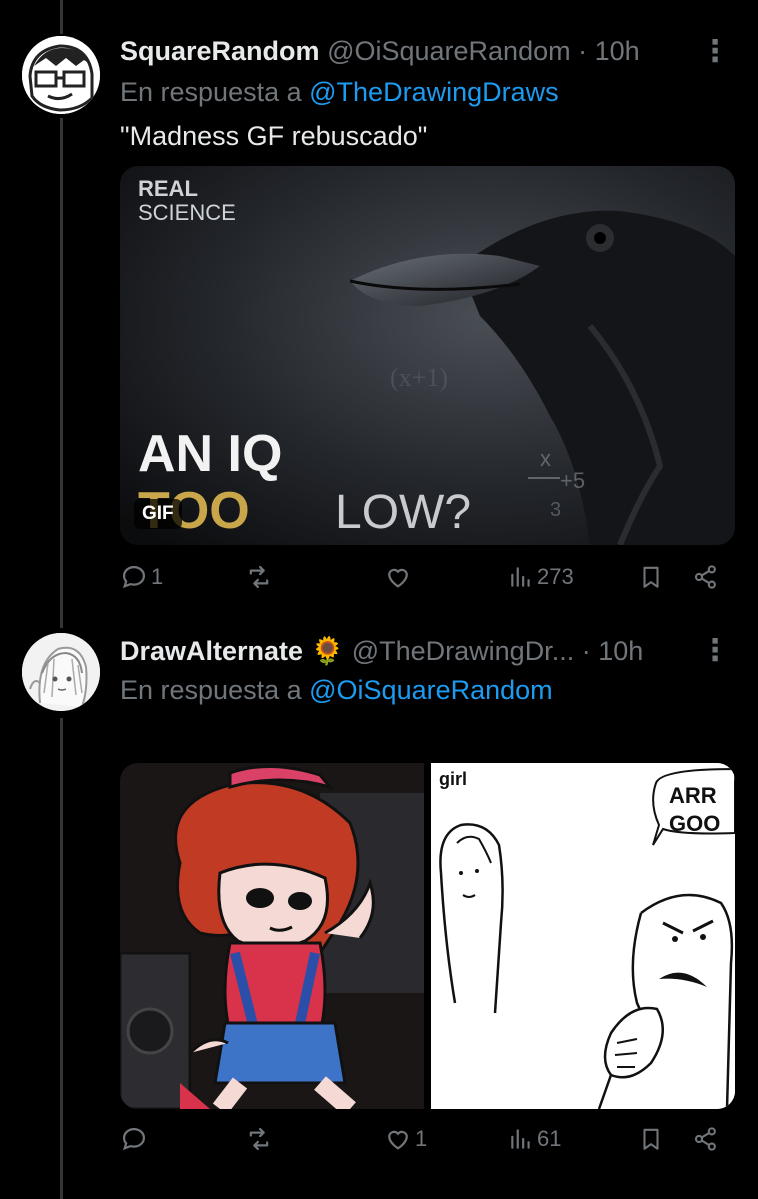  What do you see at coordinates (187, 212) in the screenshot?
I see `brand-bottom-text: SCIENCE` at bounding box center [187, 212].